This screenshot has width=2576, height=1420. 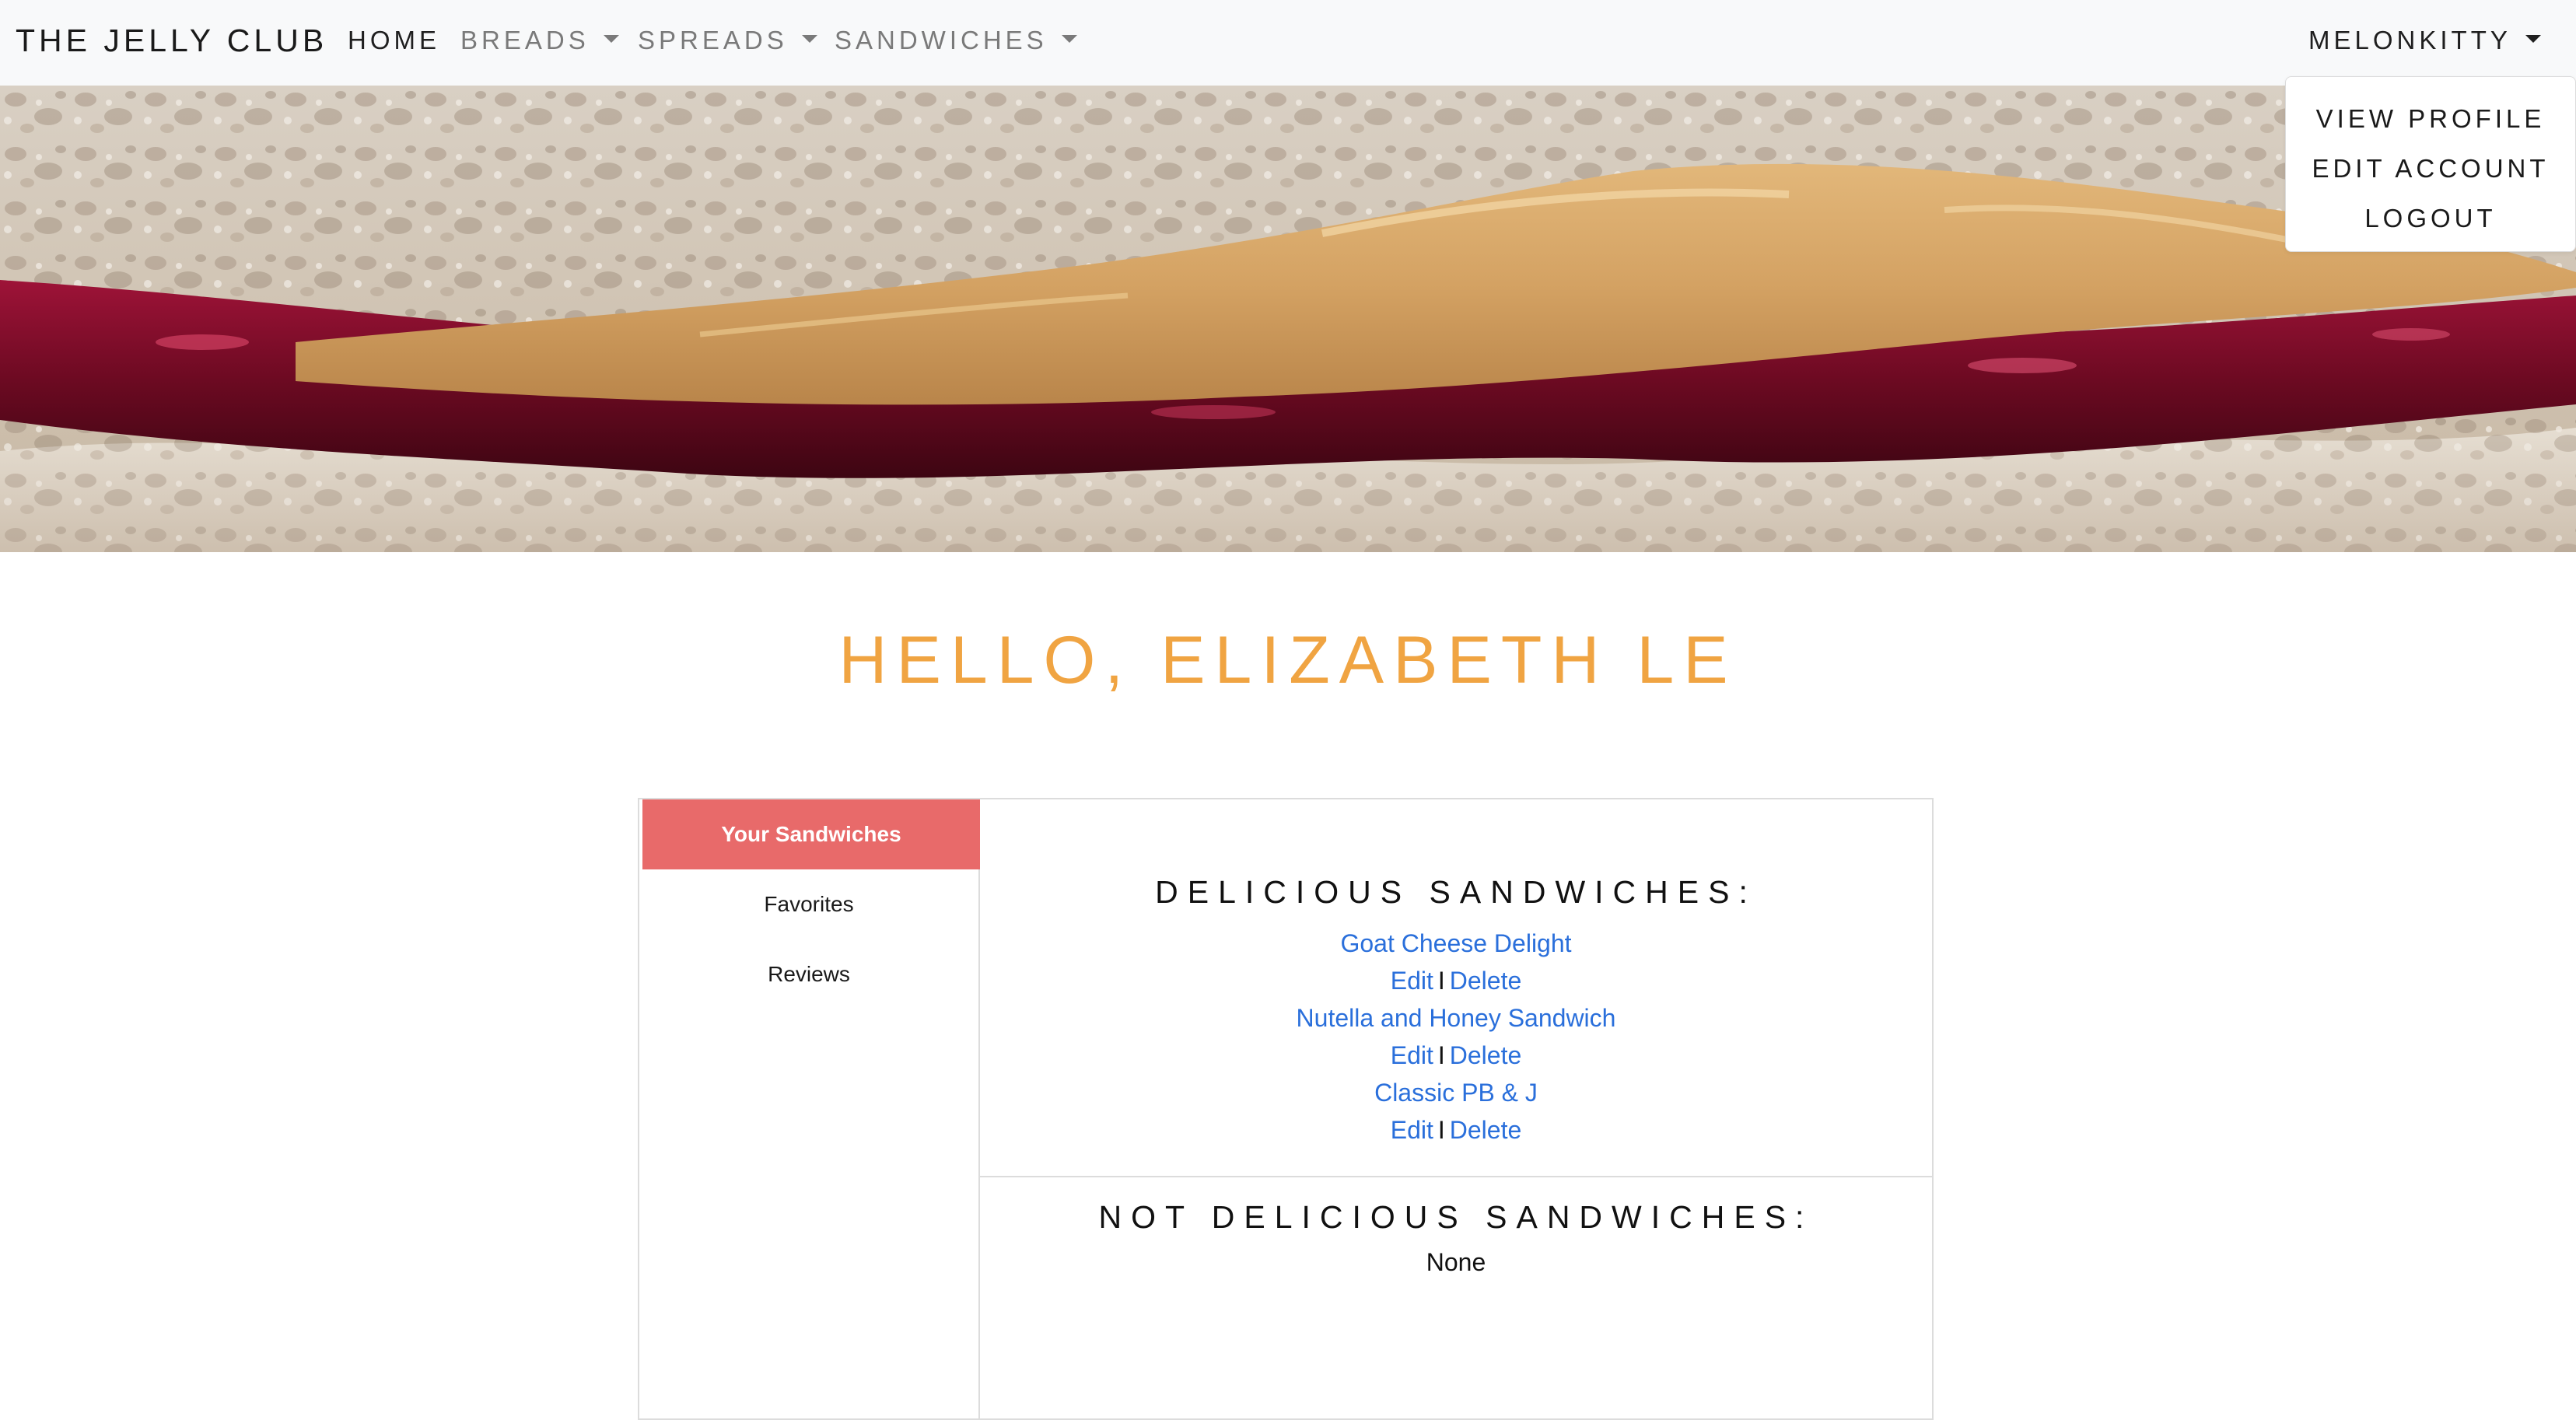 What do you see at coordinates (2430, 218) in the screenshot?
I see `menu-logout: LOGOUT` at bounding box center [2430, 218].